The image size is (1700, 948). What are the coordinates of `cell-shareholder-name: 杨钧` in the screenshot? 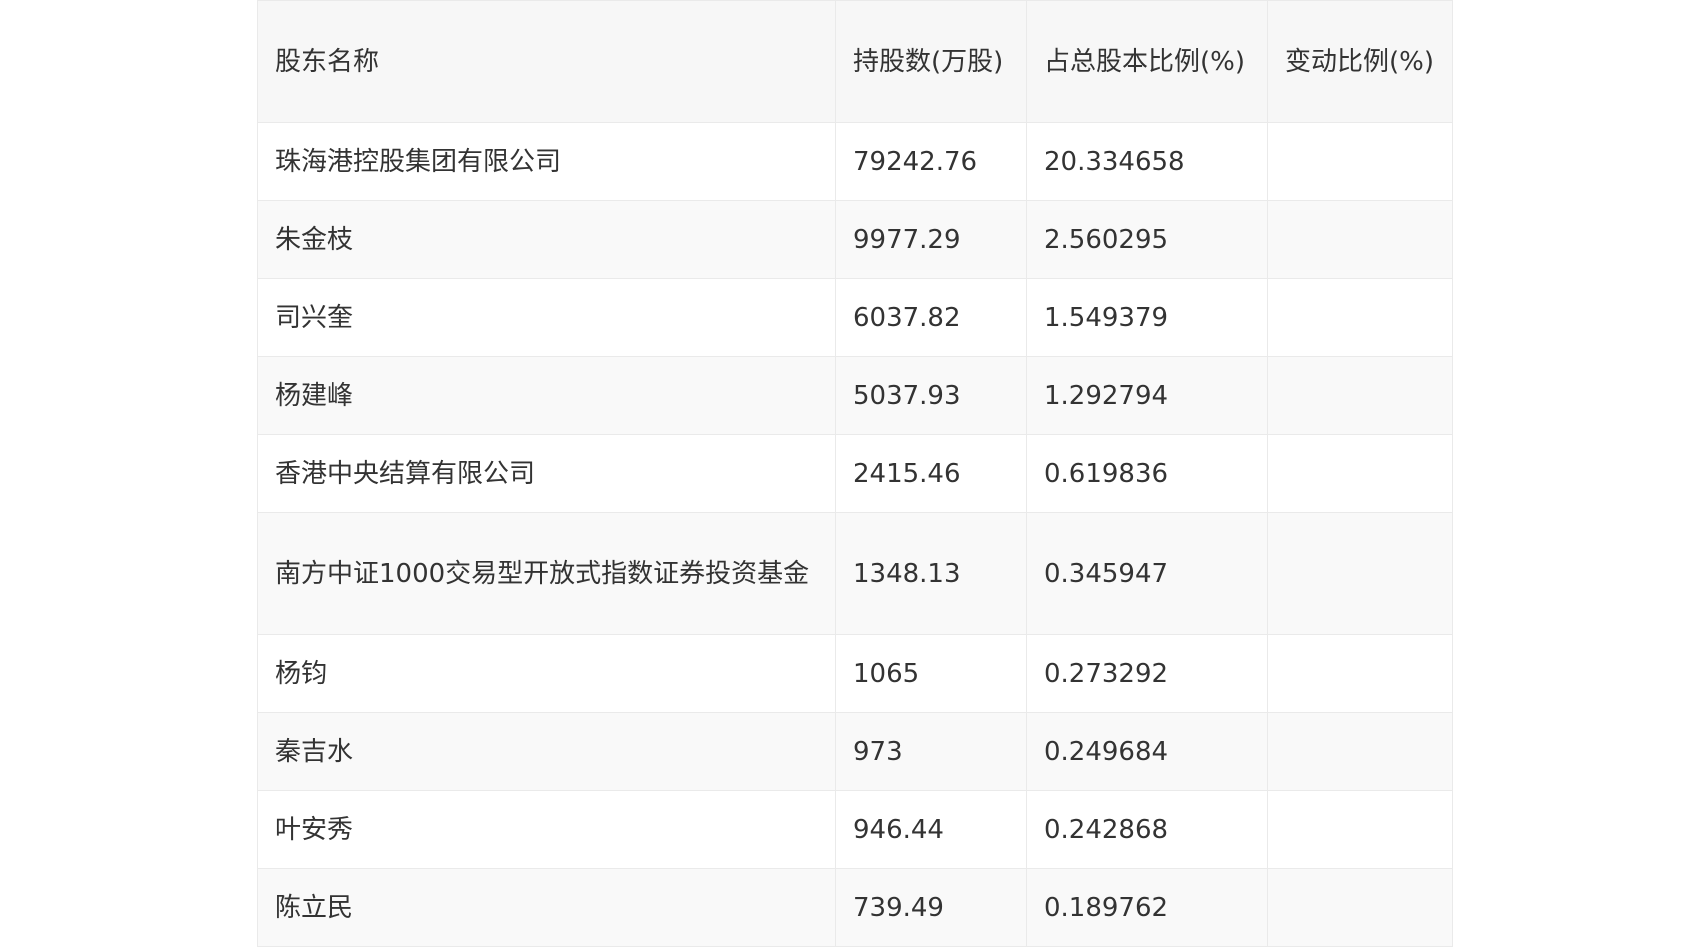 It's located at (546, 673).